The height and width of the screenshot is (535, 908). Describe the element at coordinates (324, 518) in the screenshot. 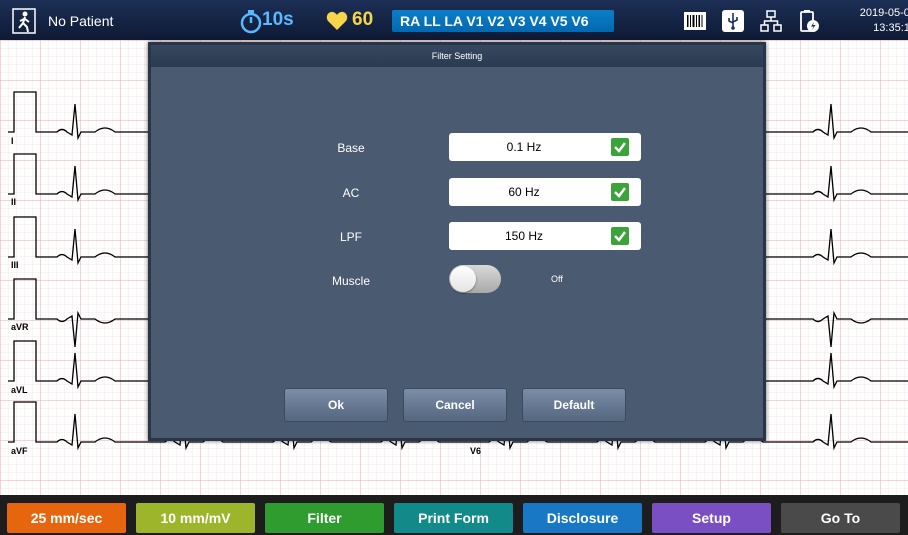

I see `filter-button: Filter` at that location.